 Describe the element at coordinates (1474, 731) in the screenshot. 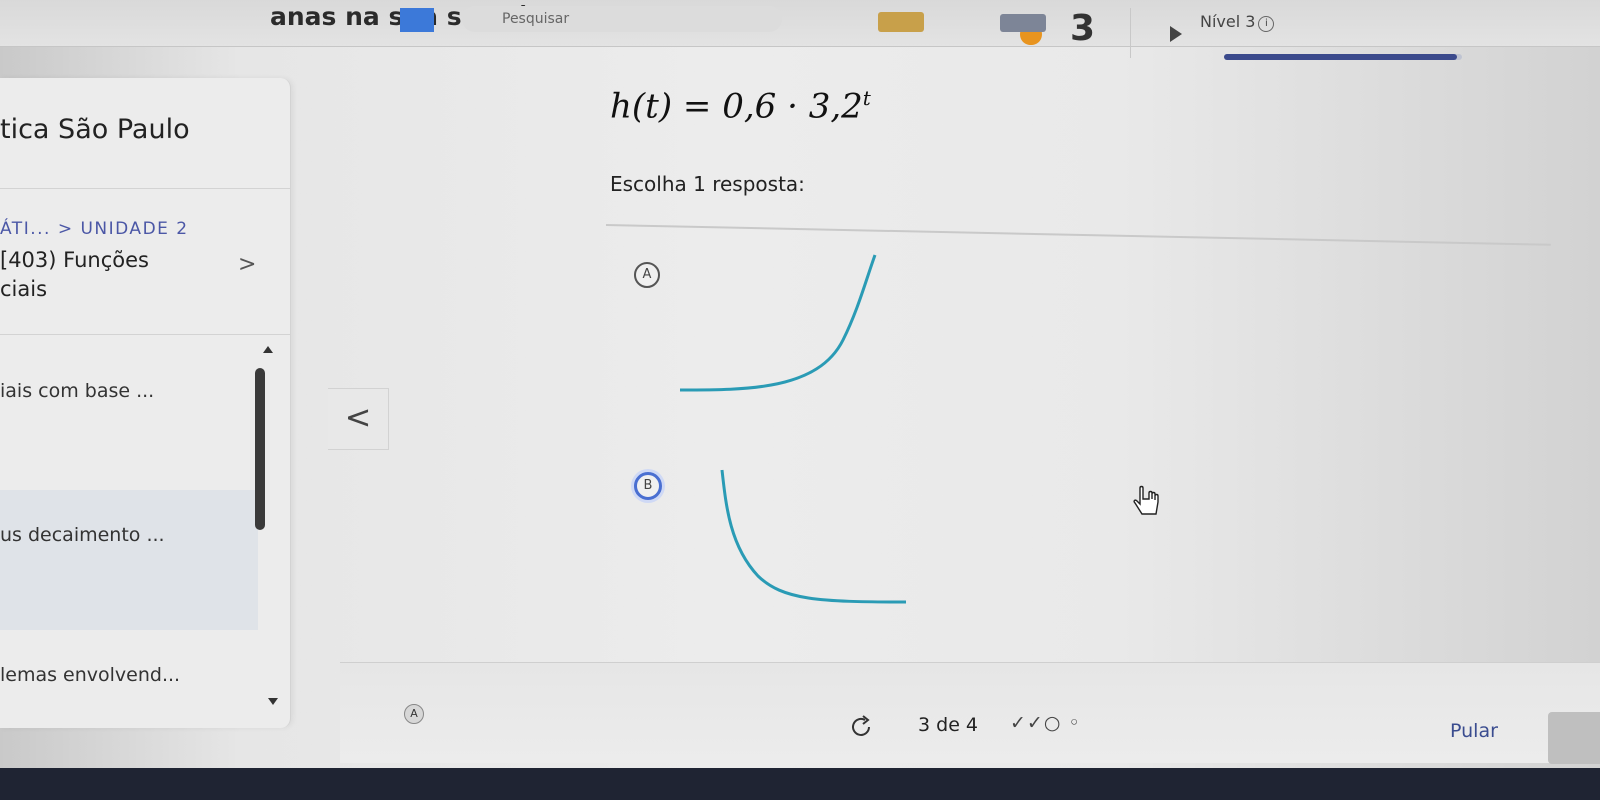

I see `skip-button: Pular` at that location.